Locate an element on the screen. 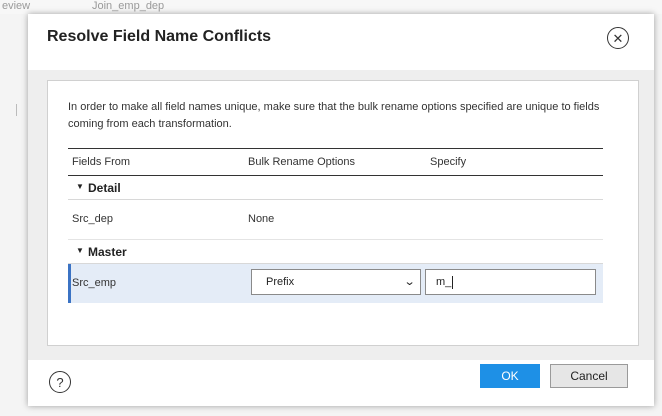  close-icon: ✕ is located at coordinates (618, 38).